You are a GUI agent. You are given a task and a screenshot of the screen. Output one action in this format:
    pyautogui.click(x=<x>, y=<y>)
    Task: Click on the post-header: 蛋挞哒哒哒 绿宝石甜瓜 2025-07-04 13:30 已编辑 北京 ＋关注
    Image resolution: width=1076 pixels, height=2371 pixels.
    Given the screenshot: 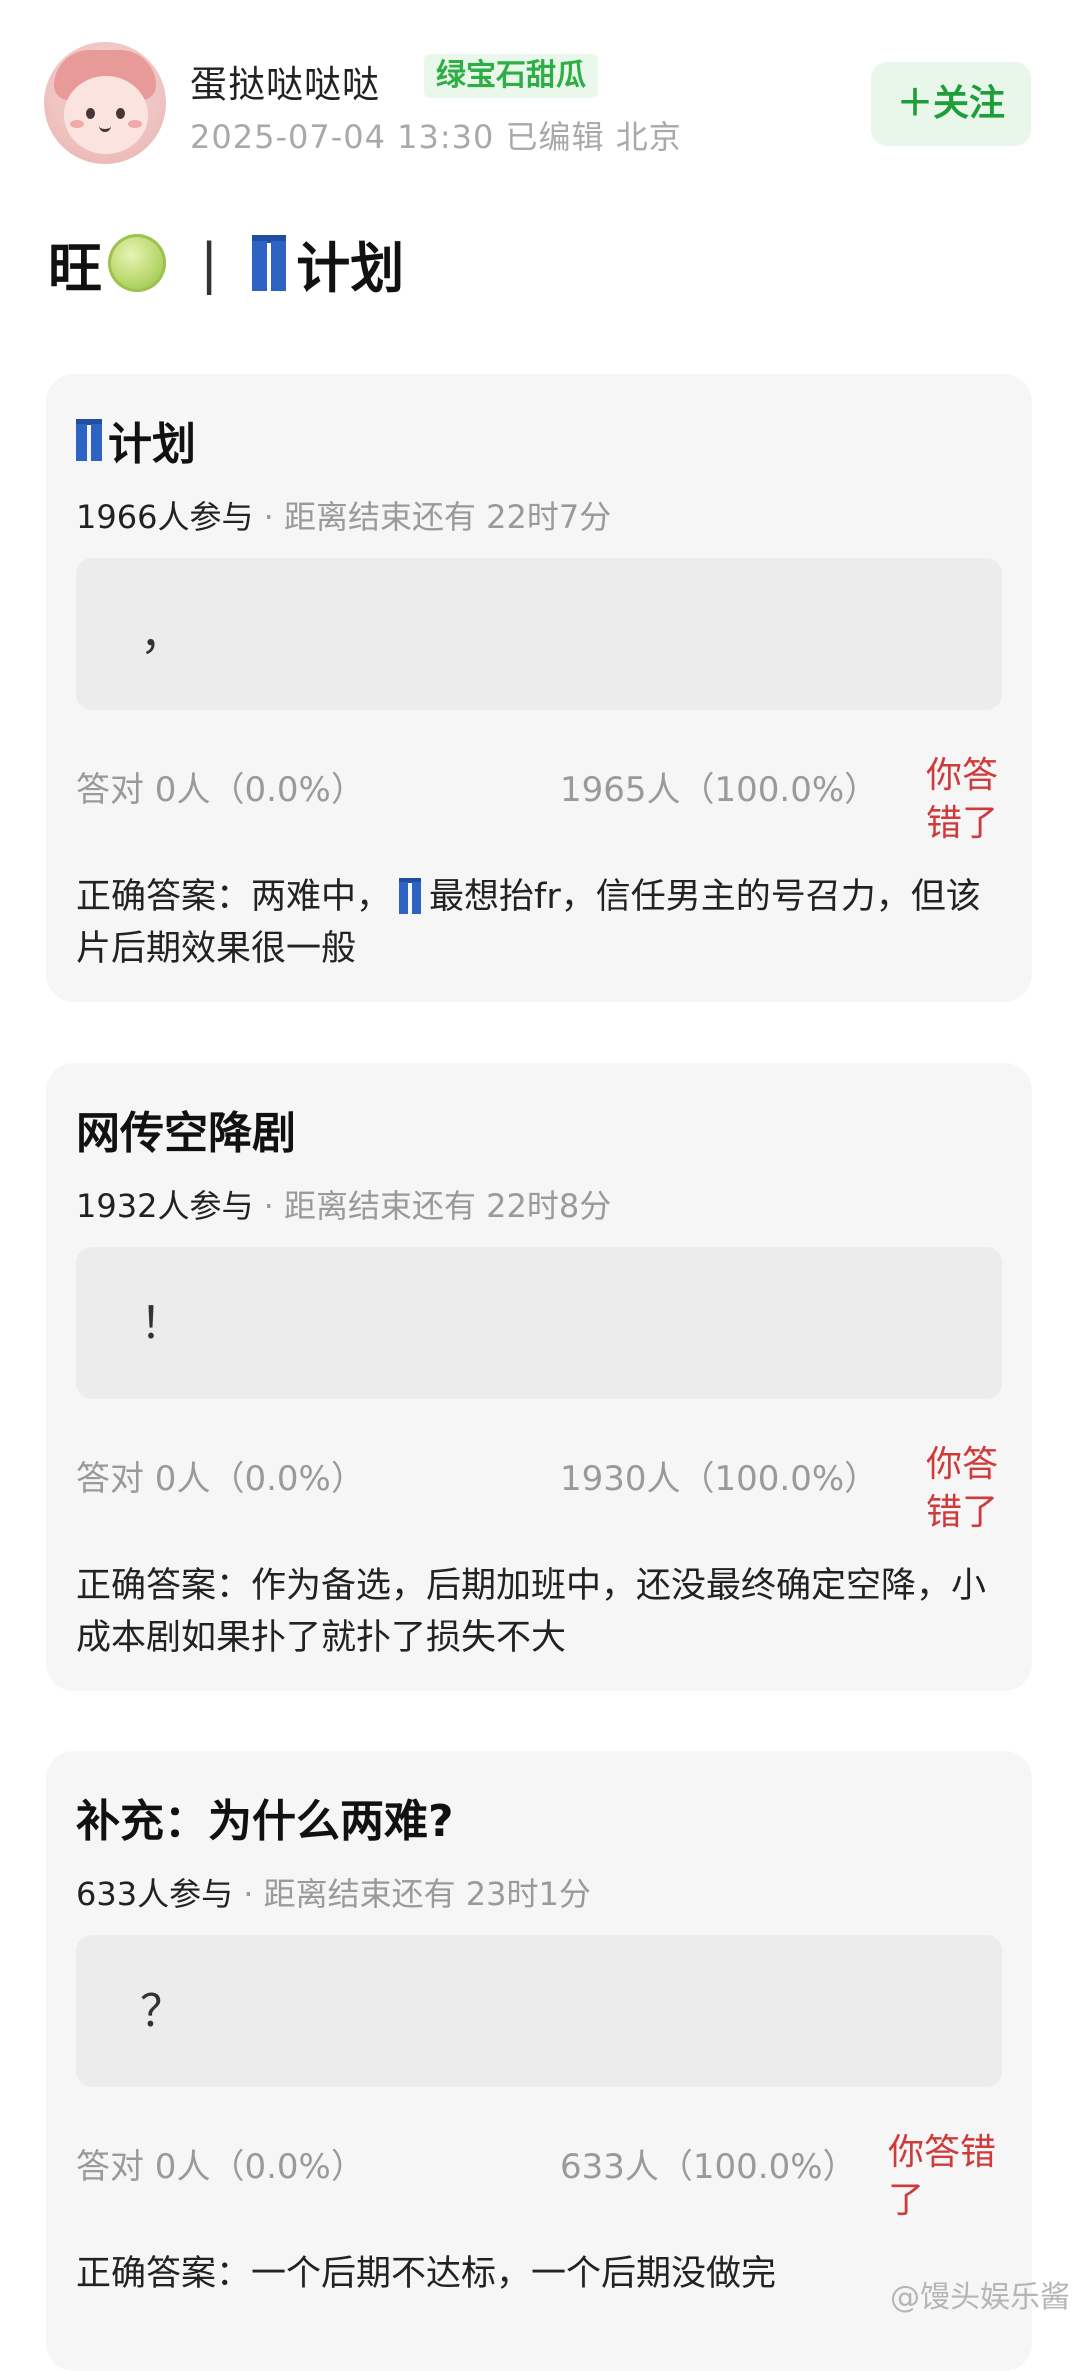 What is the action you would take?
    pyautogui.click(x=538, y=87)
    